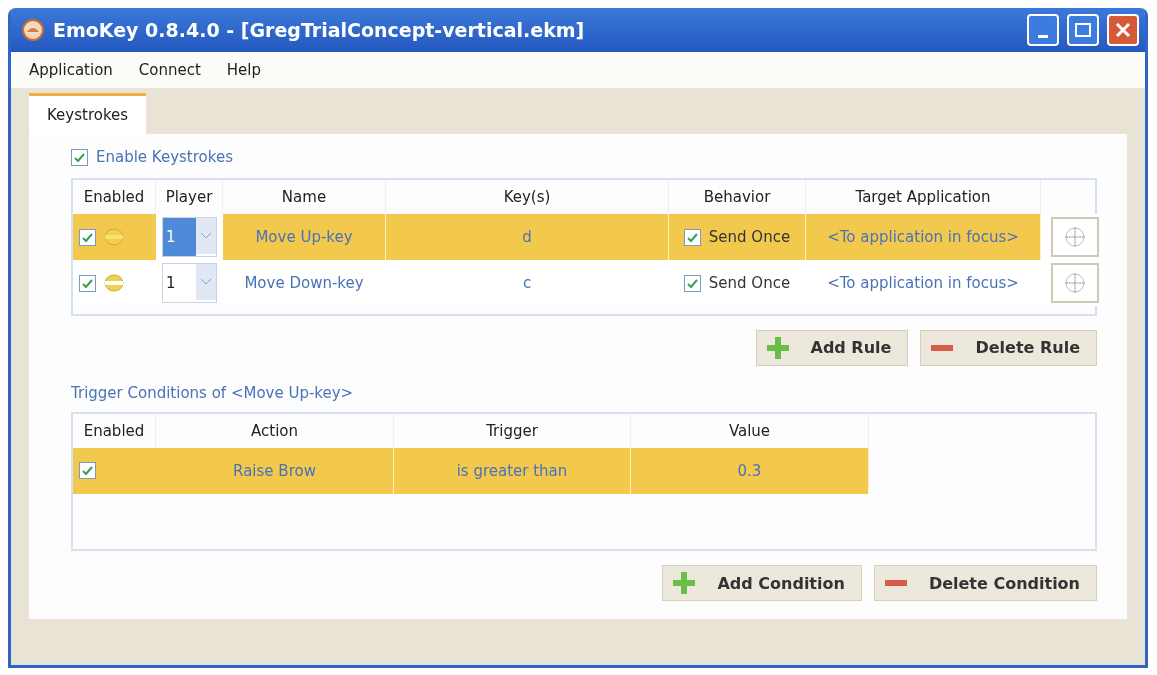 This screenshot has height=675, width=1157. Describe the element at coordinates (750, 470) in the screenshot. I see `table-cell: 0.3` at that location.